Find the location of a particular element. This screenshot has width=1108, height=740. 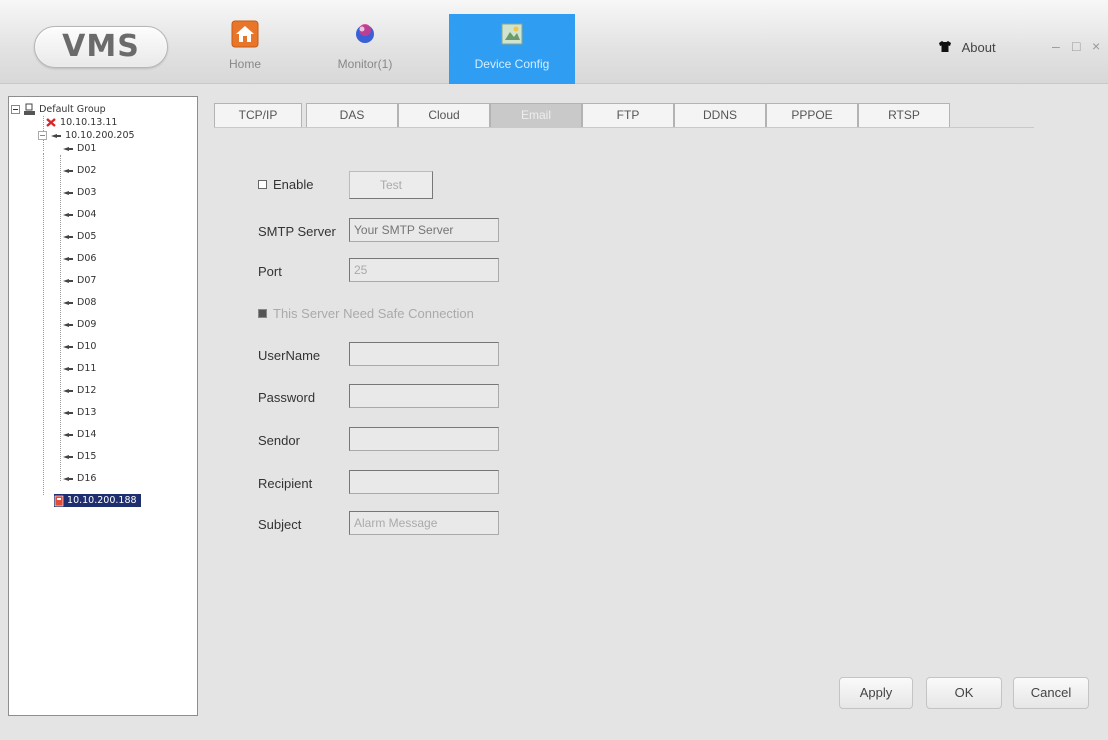

nav-monitor-button: Monitor(1) is located at coordinates (365, 49).